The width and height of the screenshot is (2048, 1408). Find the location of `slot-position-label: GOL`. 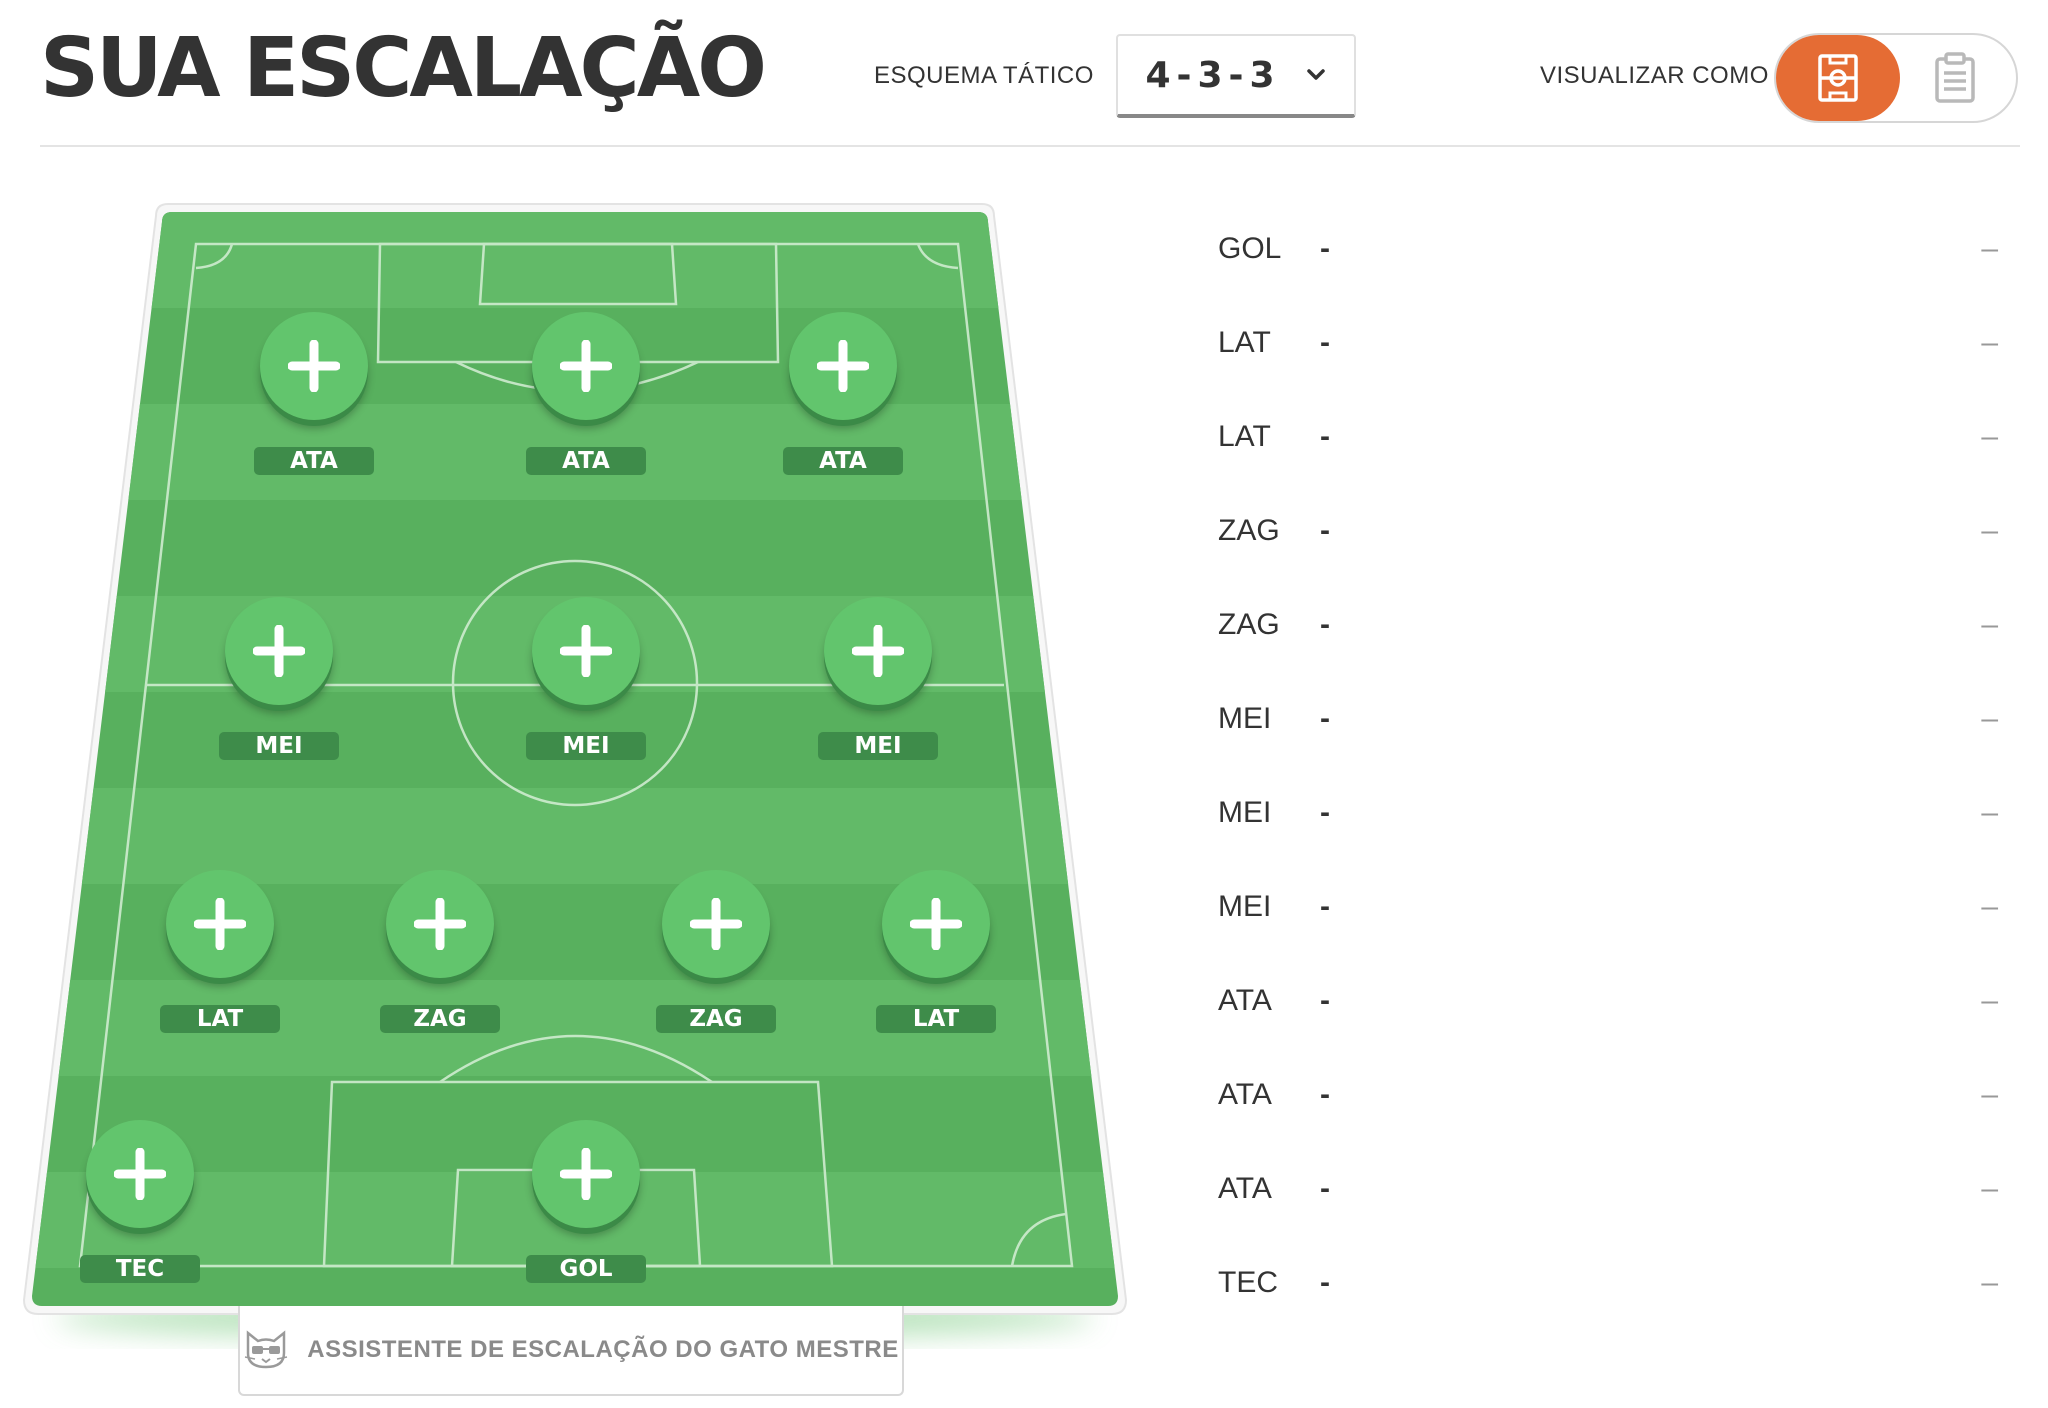

slot-position-label: GOL is located at coordinates (586, 1269).